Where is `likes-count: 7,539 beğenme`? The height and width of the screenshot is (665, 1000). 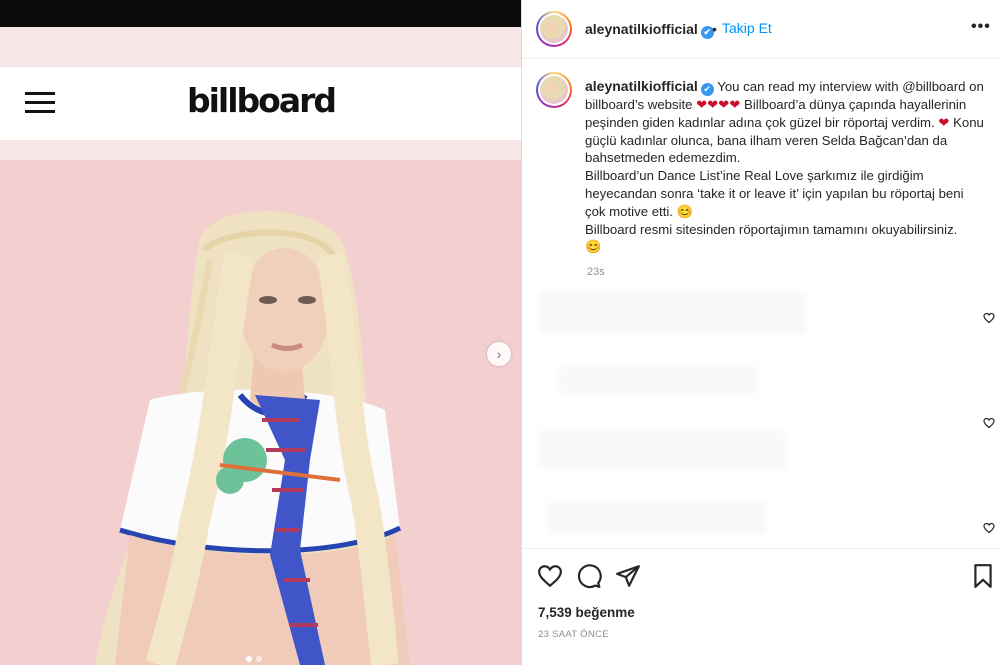
likes-count: 7,539 beğenme is located at coordinates (586, 612).